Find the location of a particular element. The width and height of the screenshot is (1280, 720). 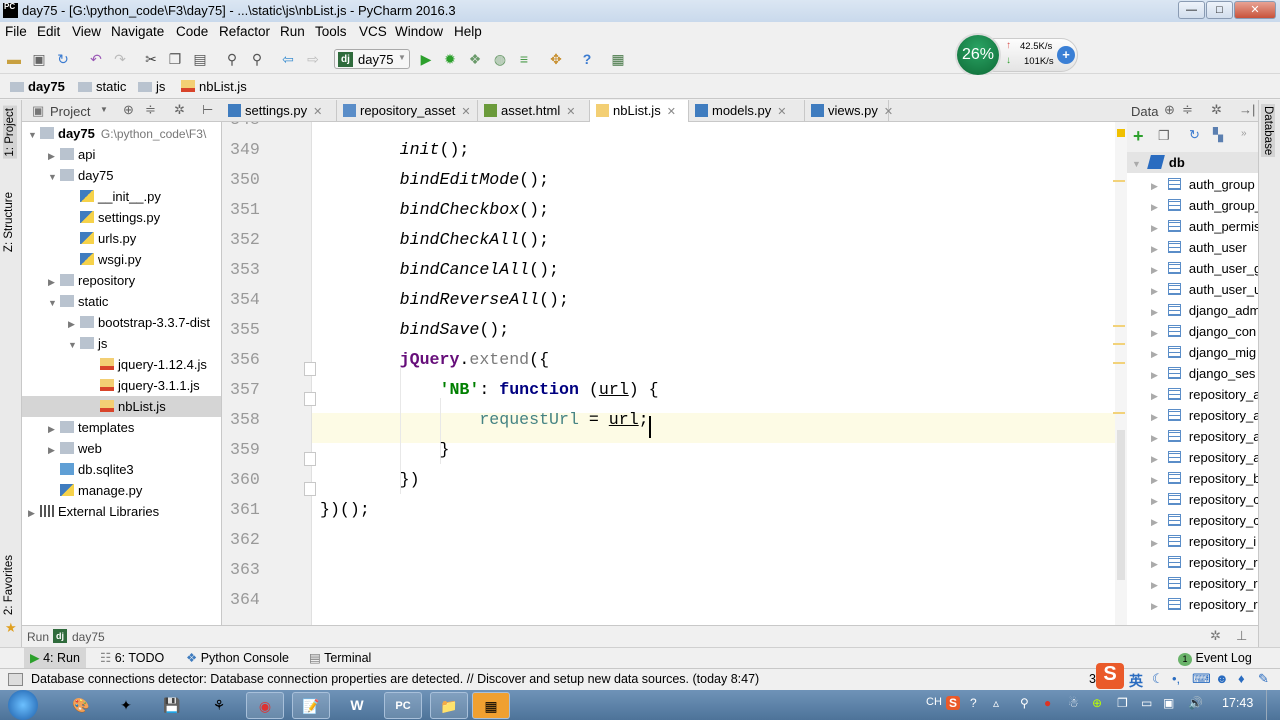

tool-tab-run: ▶ 4: Run is located at coordinates (55, 658).